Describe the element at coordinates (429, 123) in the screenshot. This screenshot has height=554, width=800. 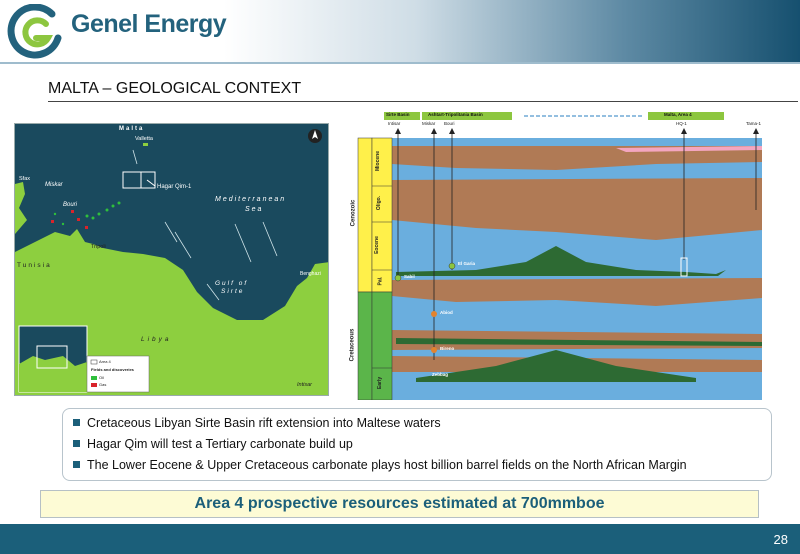
I see `well-label-miskar: Miskar` at that location.